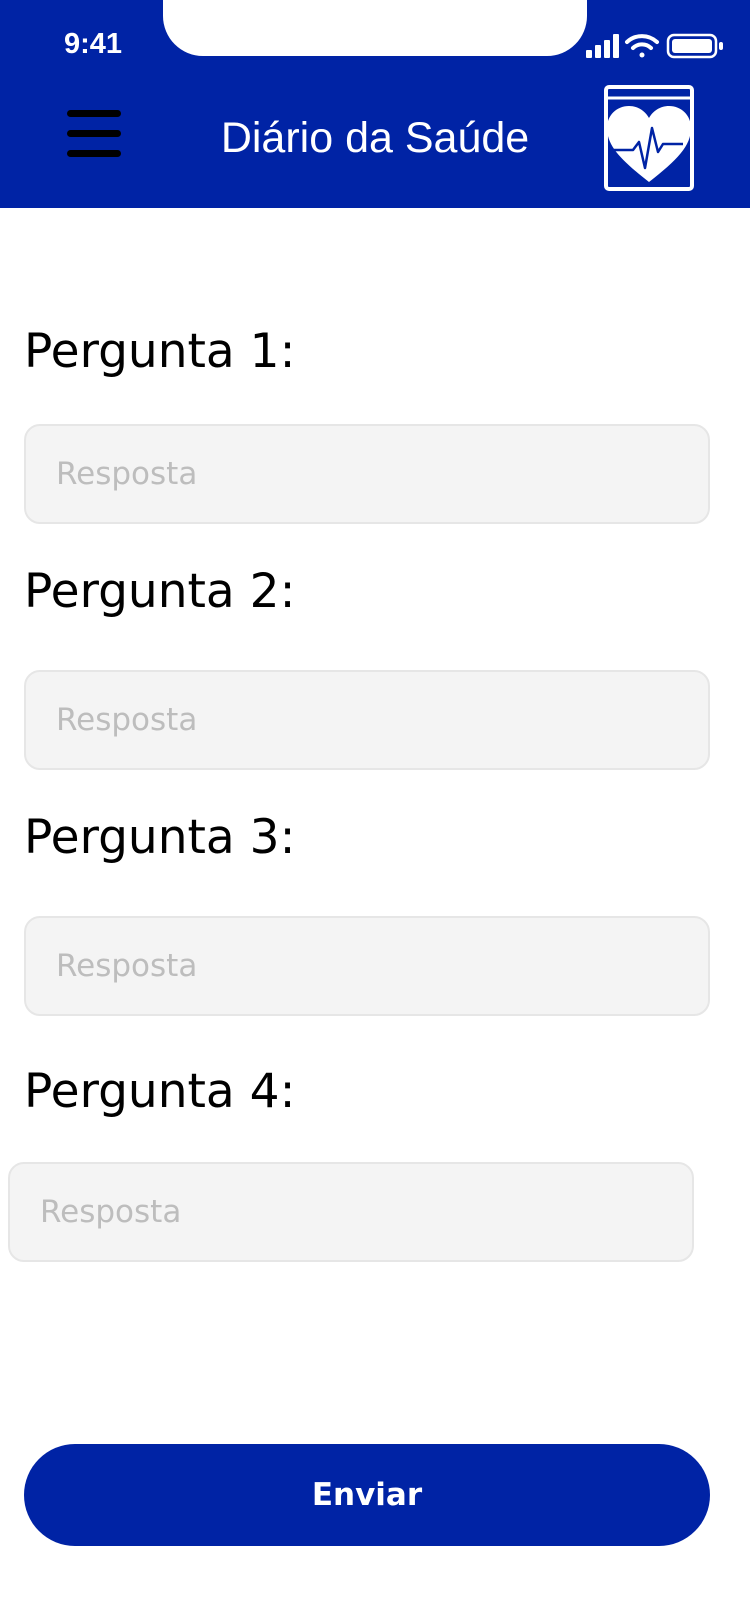 The width and height of the screenshot is (750, 1624). Describe the element at coordinates (93, 44) in the screenshot. I see `status-time: 9:41` at that location.